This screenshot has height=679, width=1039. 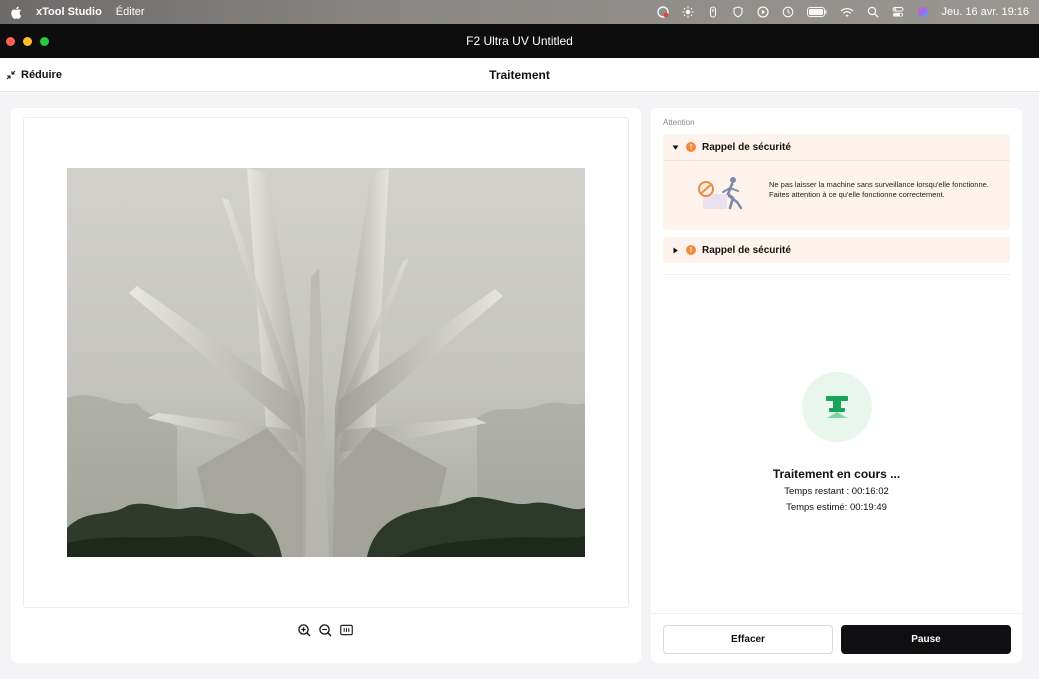 I want to click on remaining-time: Temps restant : 00:16:02, so click(x=836, y=491).